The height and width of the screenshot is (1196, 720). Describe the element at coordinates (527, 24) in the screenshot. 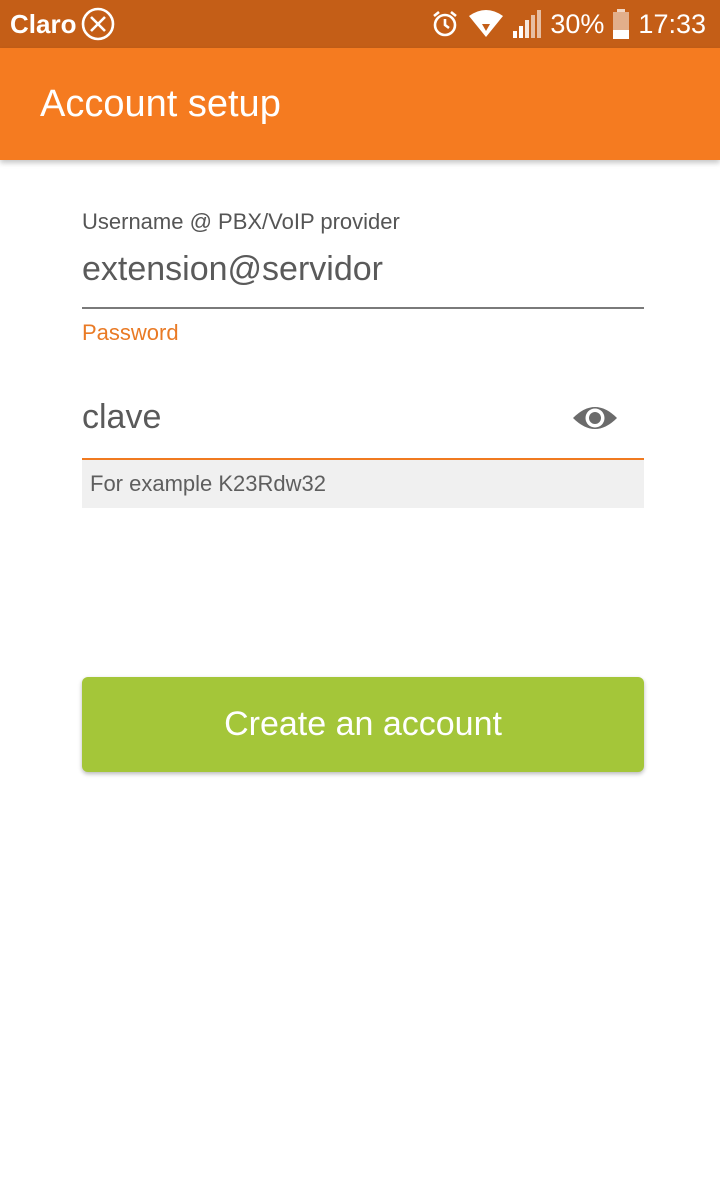

I see `signal-icon` at that location.